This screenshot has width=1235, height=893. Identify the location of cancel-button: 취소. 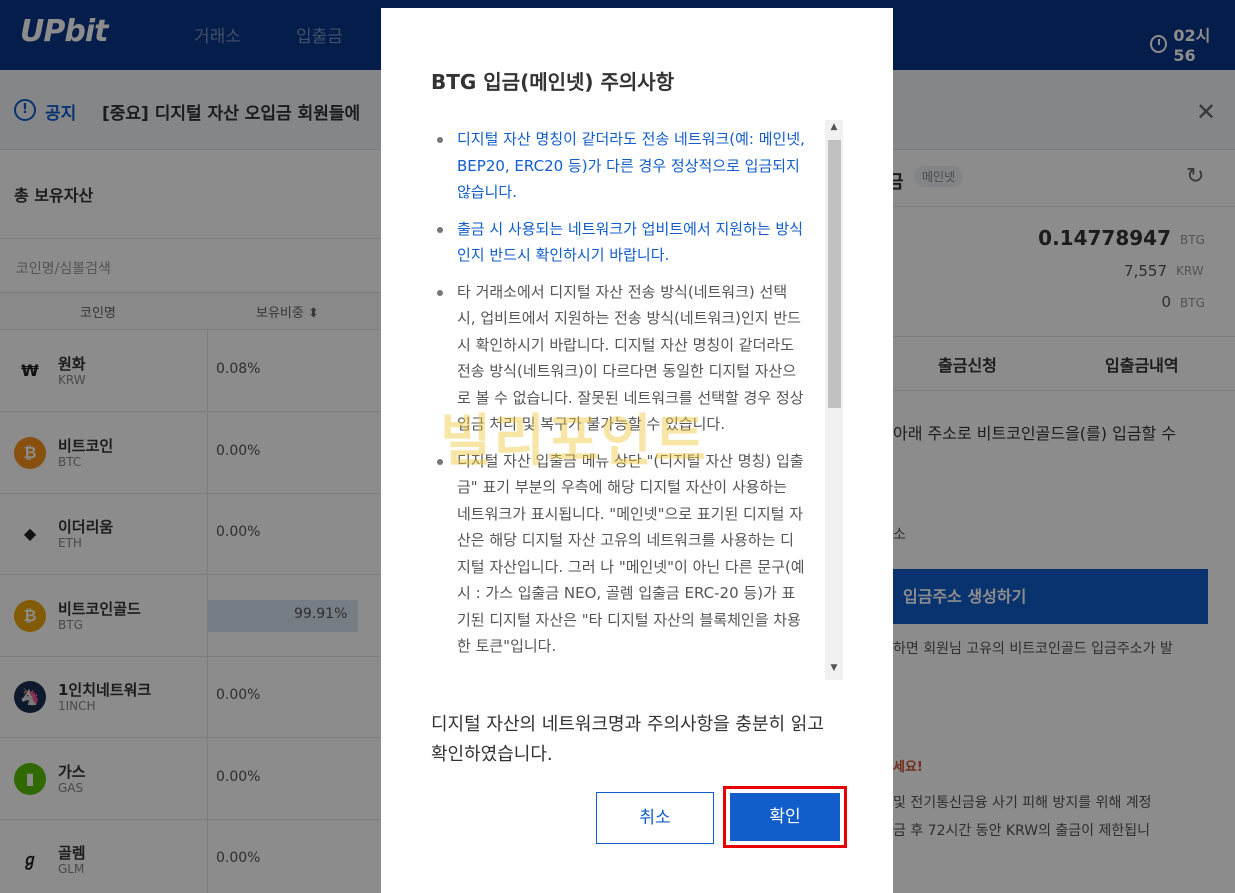
(655, 818).